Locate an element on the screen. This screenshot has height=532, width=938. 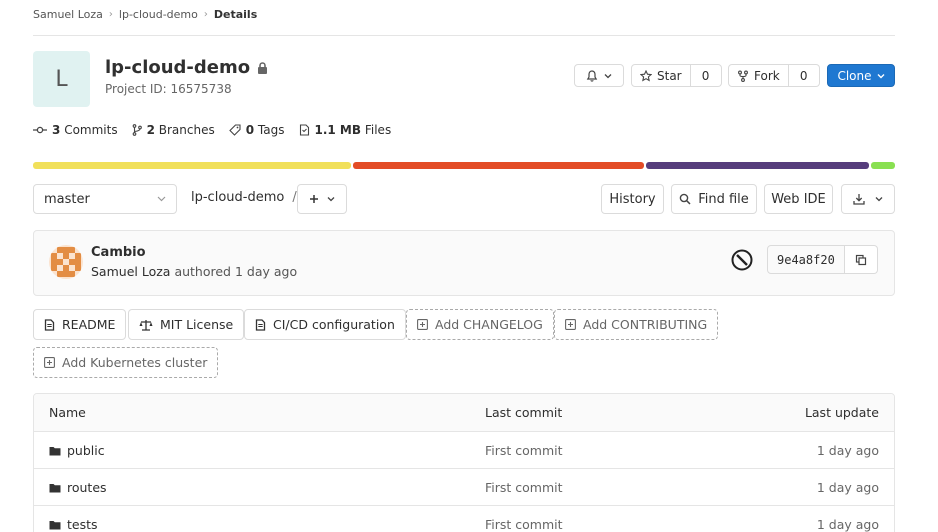
scale-icon is located at coordinates (146, 325).